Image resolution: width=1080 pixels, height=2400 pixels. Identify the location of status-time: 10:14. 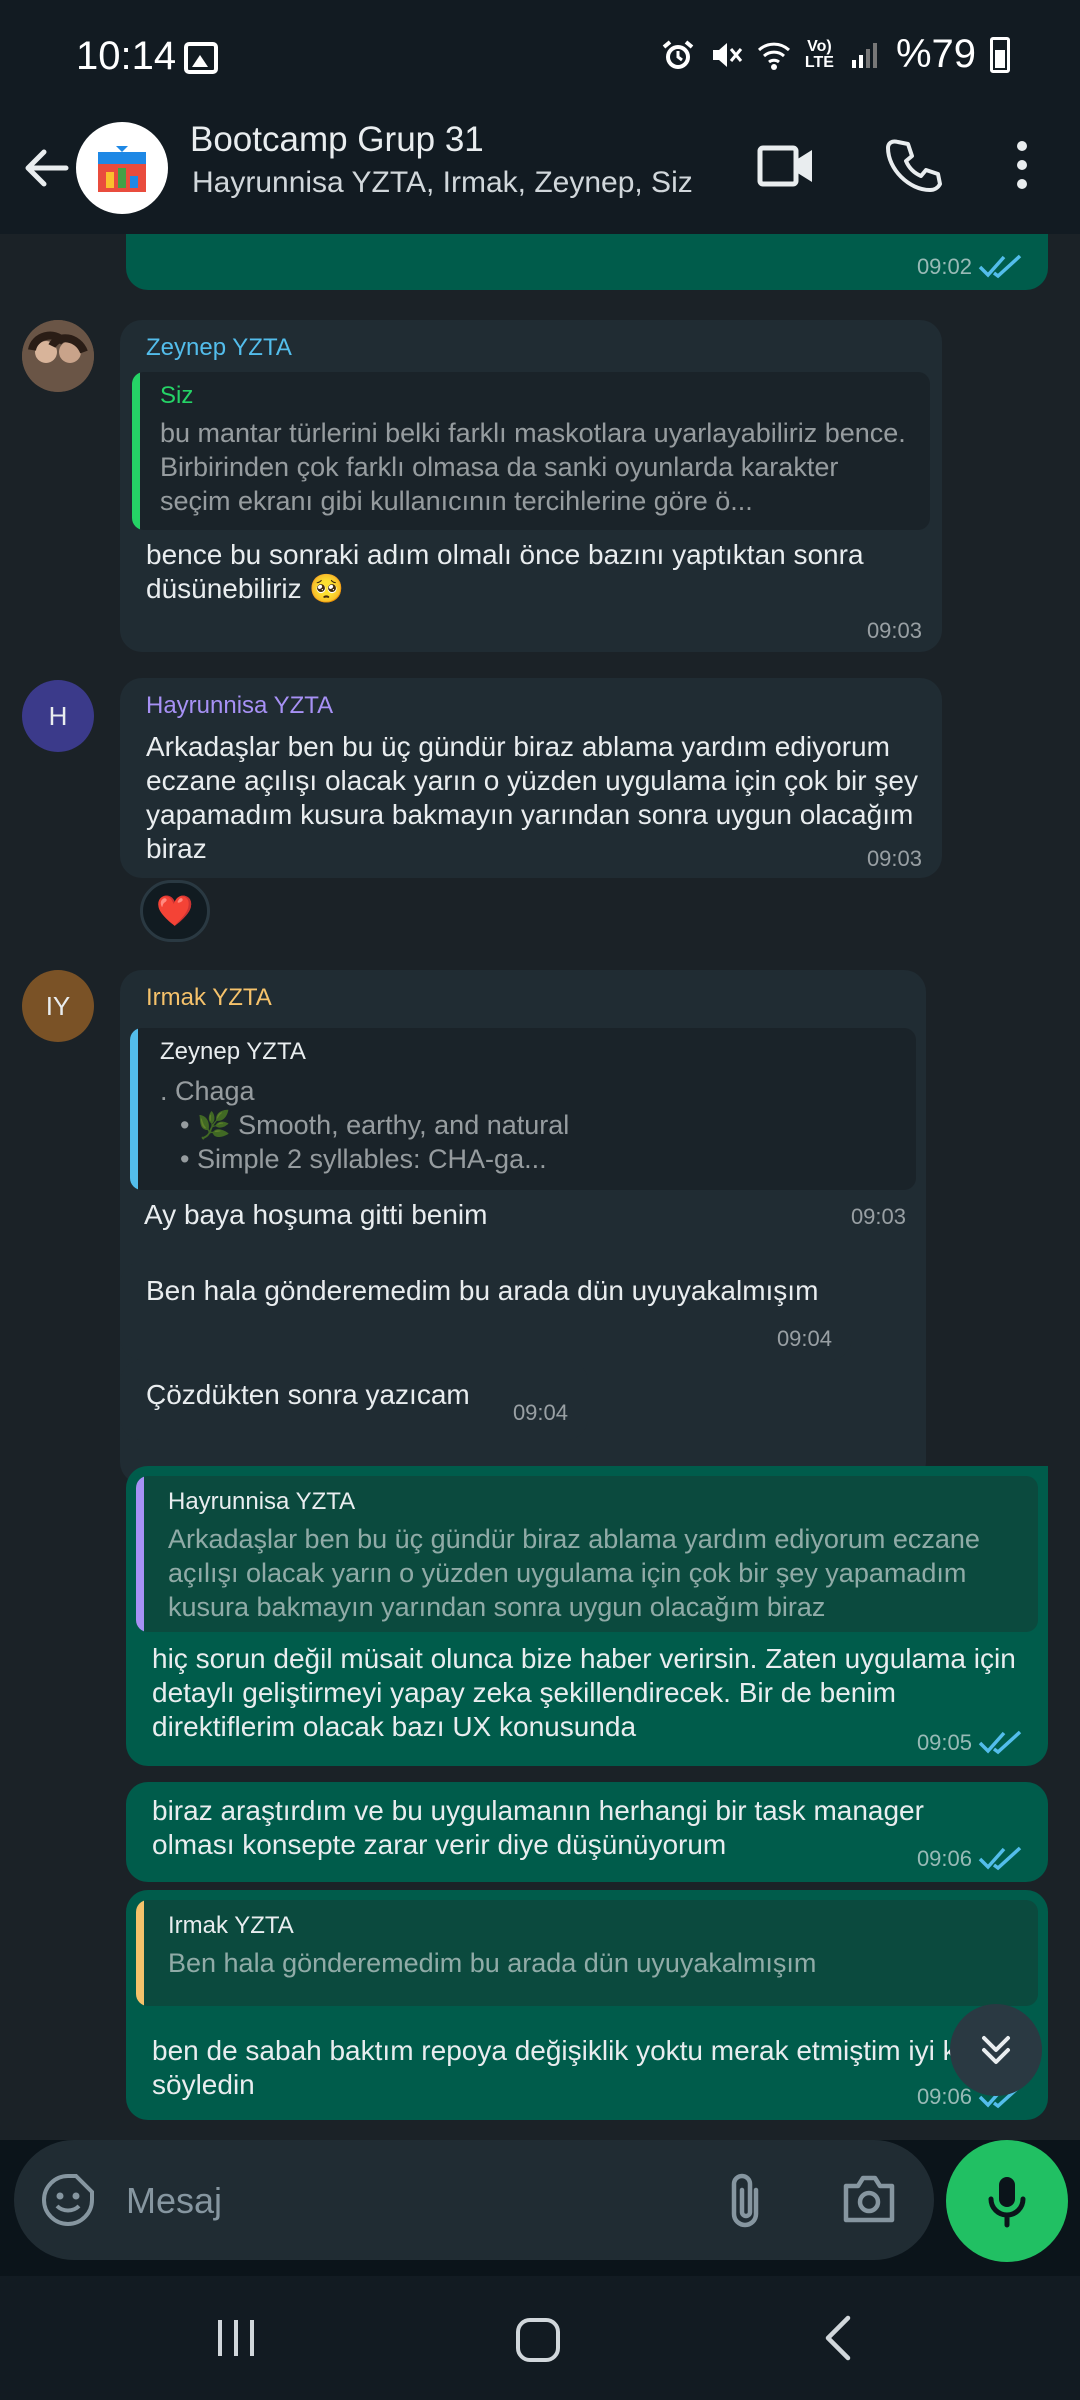
(126, 56).